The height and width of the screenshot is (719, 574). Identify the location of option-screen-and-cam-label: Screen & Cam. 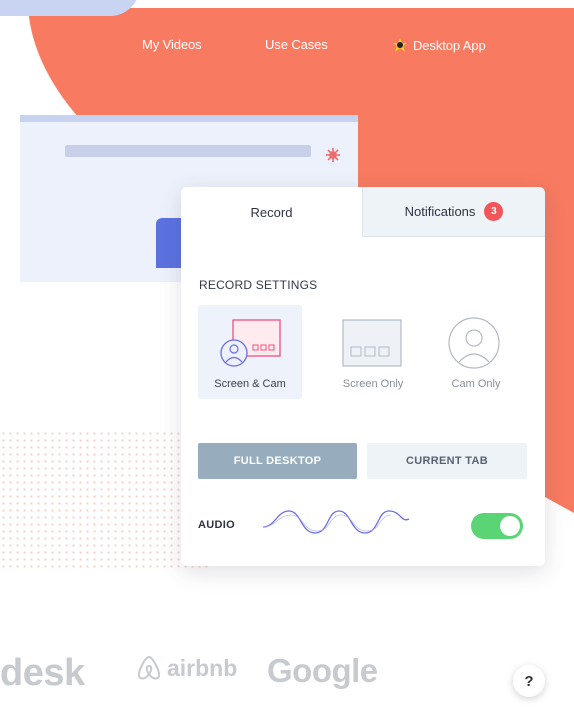
(250, 384).